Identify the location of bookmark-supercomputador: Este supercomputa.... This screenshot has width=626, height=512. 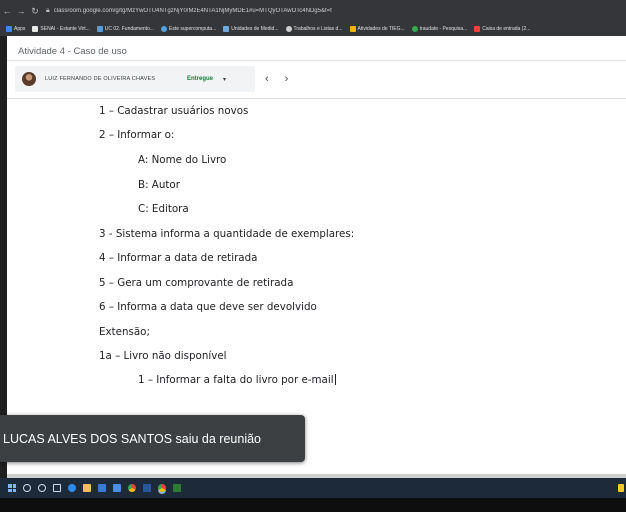
(188, 29).